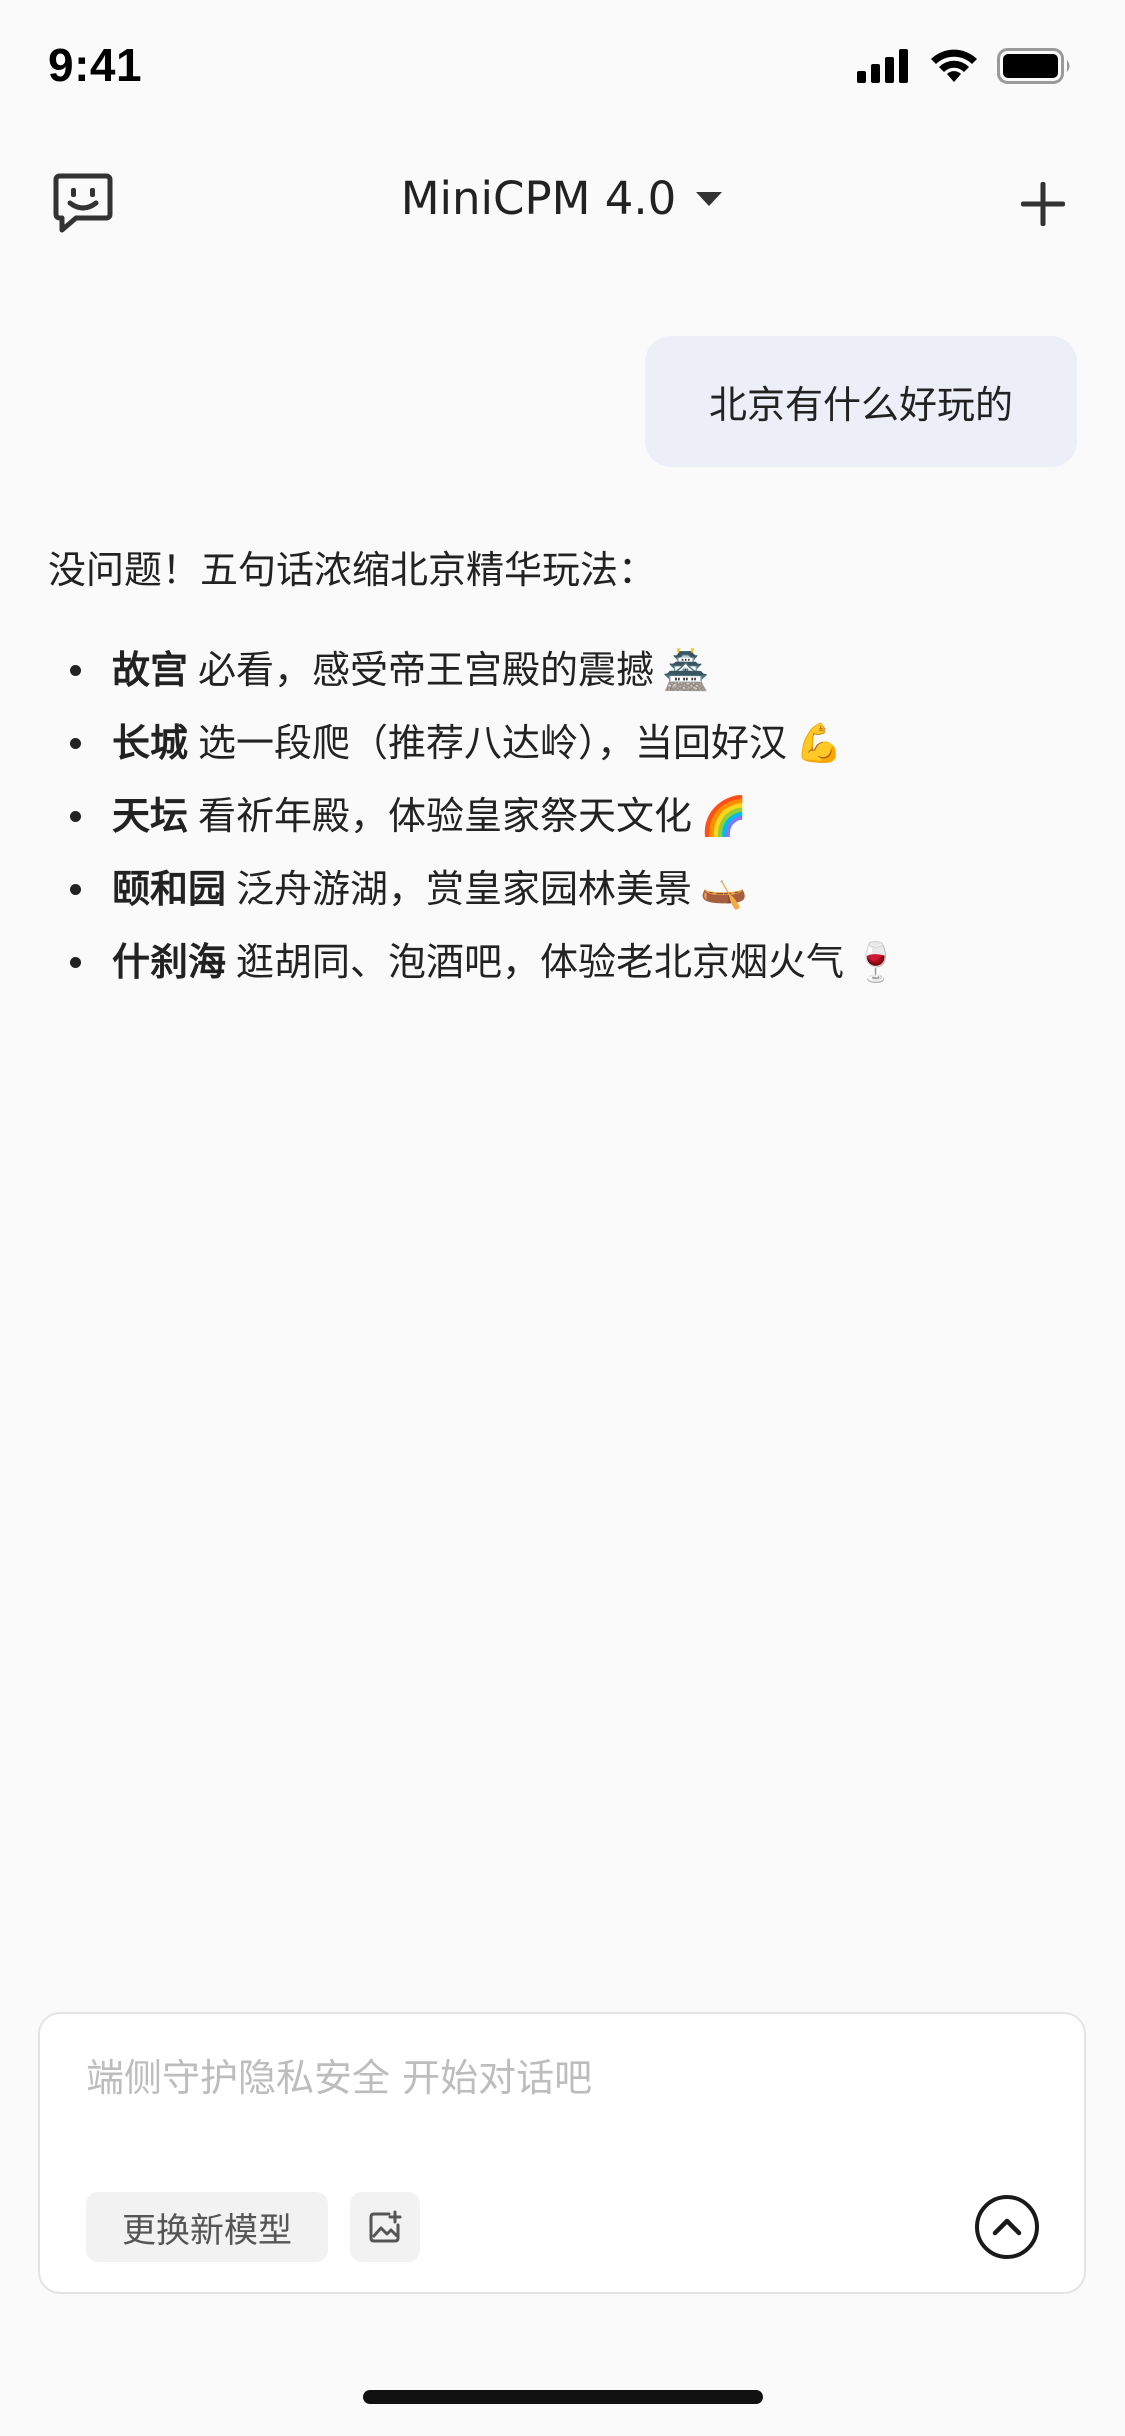 This screenshot has width=1125, height=2436. What do you see at coordinates (536, 2078) in the screenshot?
I see `message-input` at bounding box center [536, 2078].